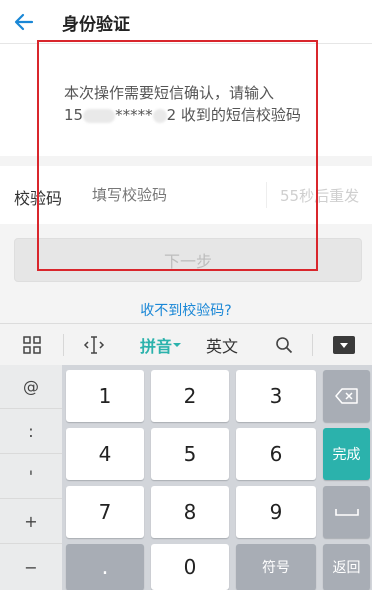  I want to click on space-key, so click(346, 512).